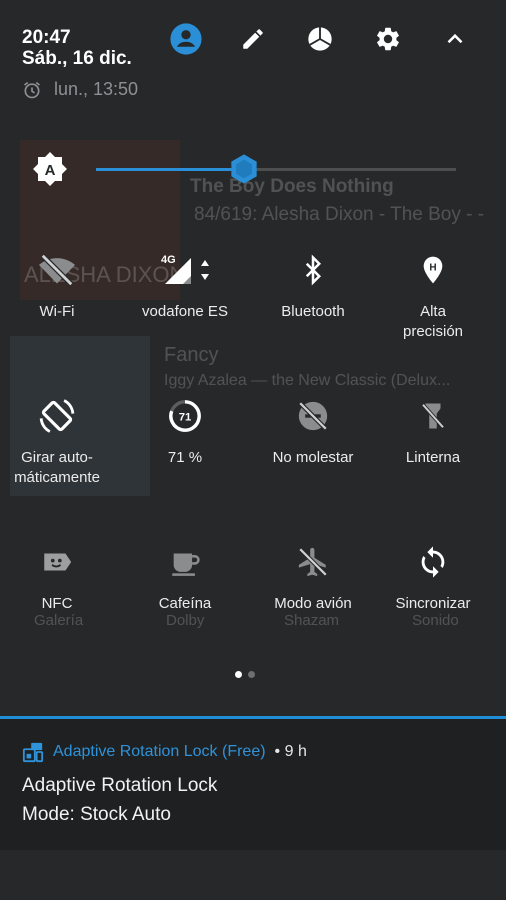 The width and height of the screenshot is (506, 900). Describe the element at coordinates (455, 39) in the screenshot. I see `collapse-icon` at that location.